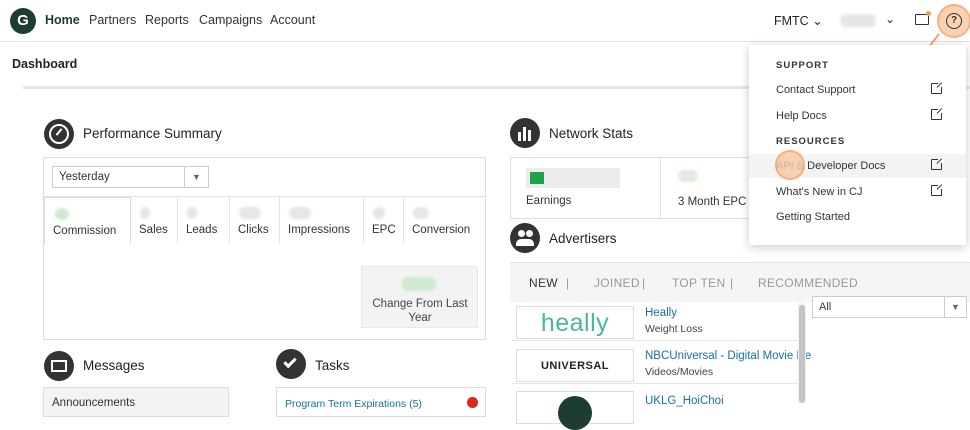 This screenshot has height=430, width=970. What do you see at coordinates (660, 188) in the screenshot?
I see `divider` at bounding box center [660, 188].